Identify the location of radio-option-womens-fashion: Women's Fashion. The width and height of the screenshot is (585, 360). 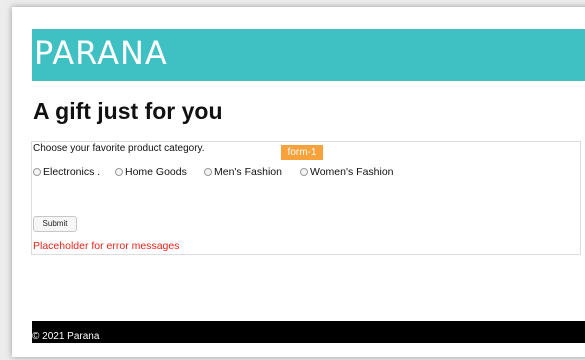
(347, 172).